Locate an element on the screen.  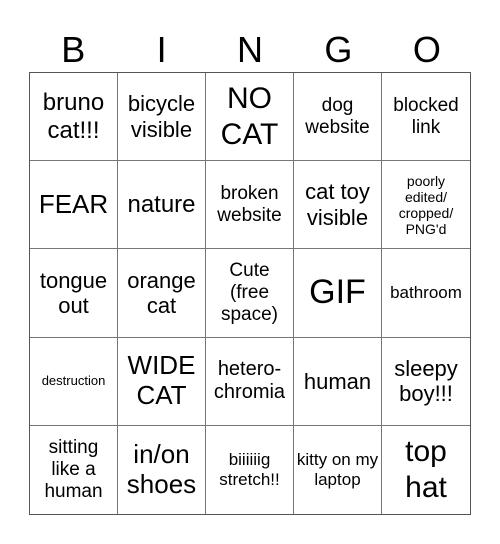
bingo-cell: WIDE CAT is located at coordinates (162, 381).